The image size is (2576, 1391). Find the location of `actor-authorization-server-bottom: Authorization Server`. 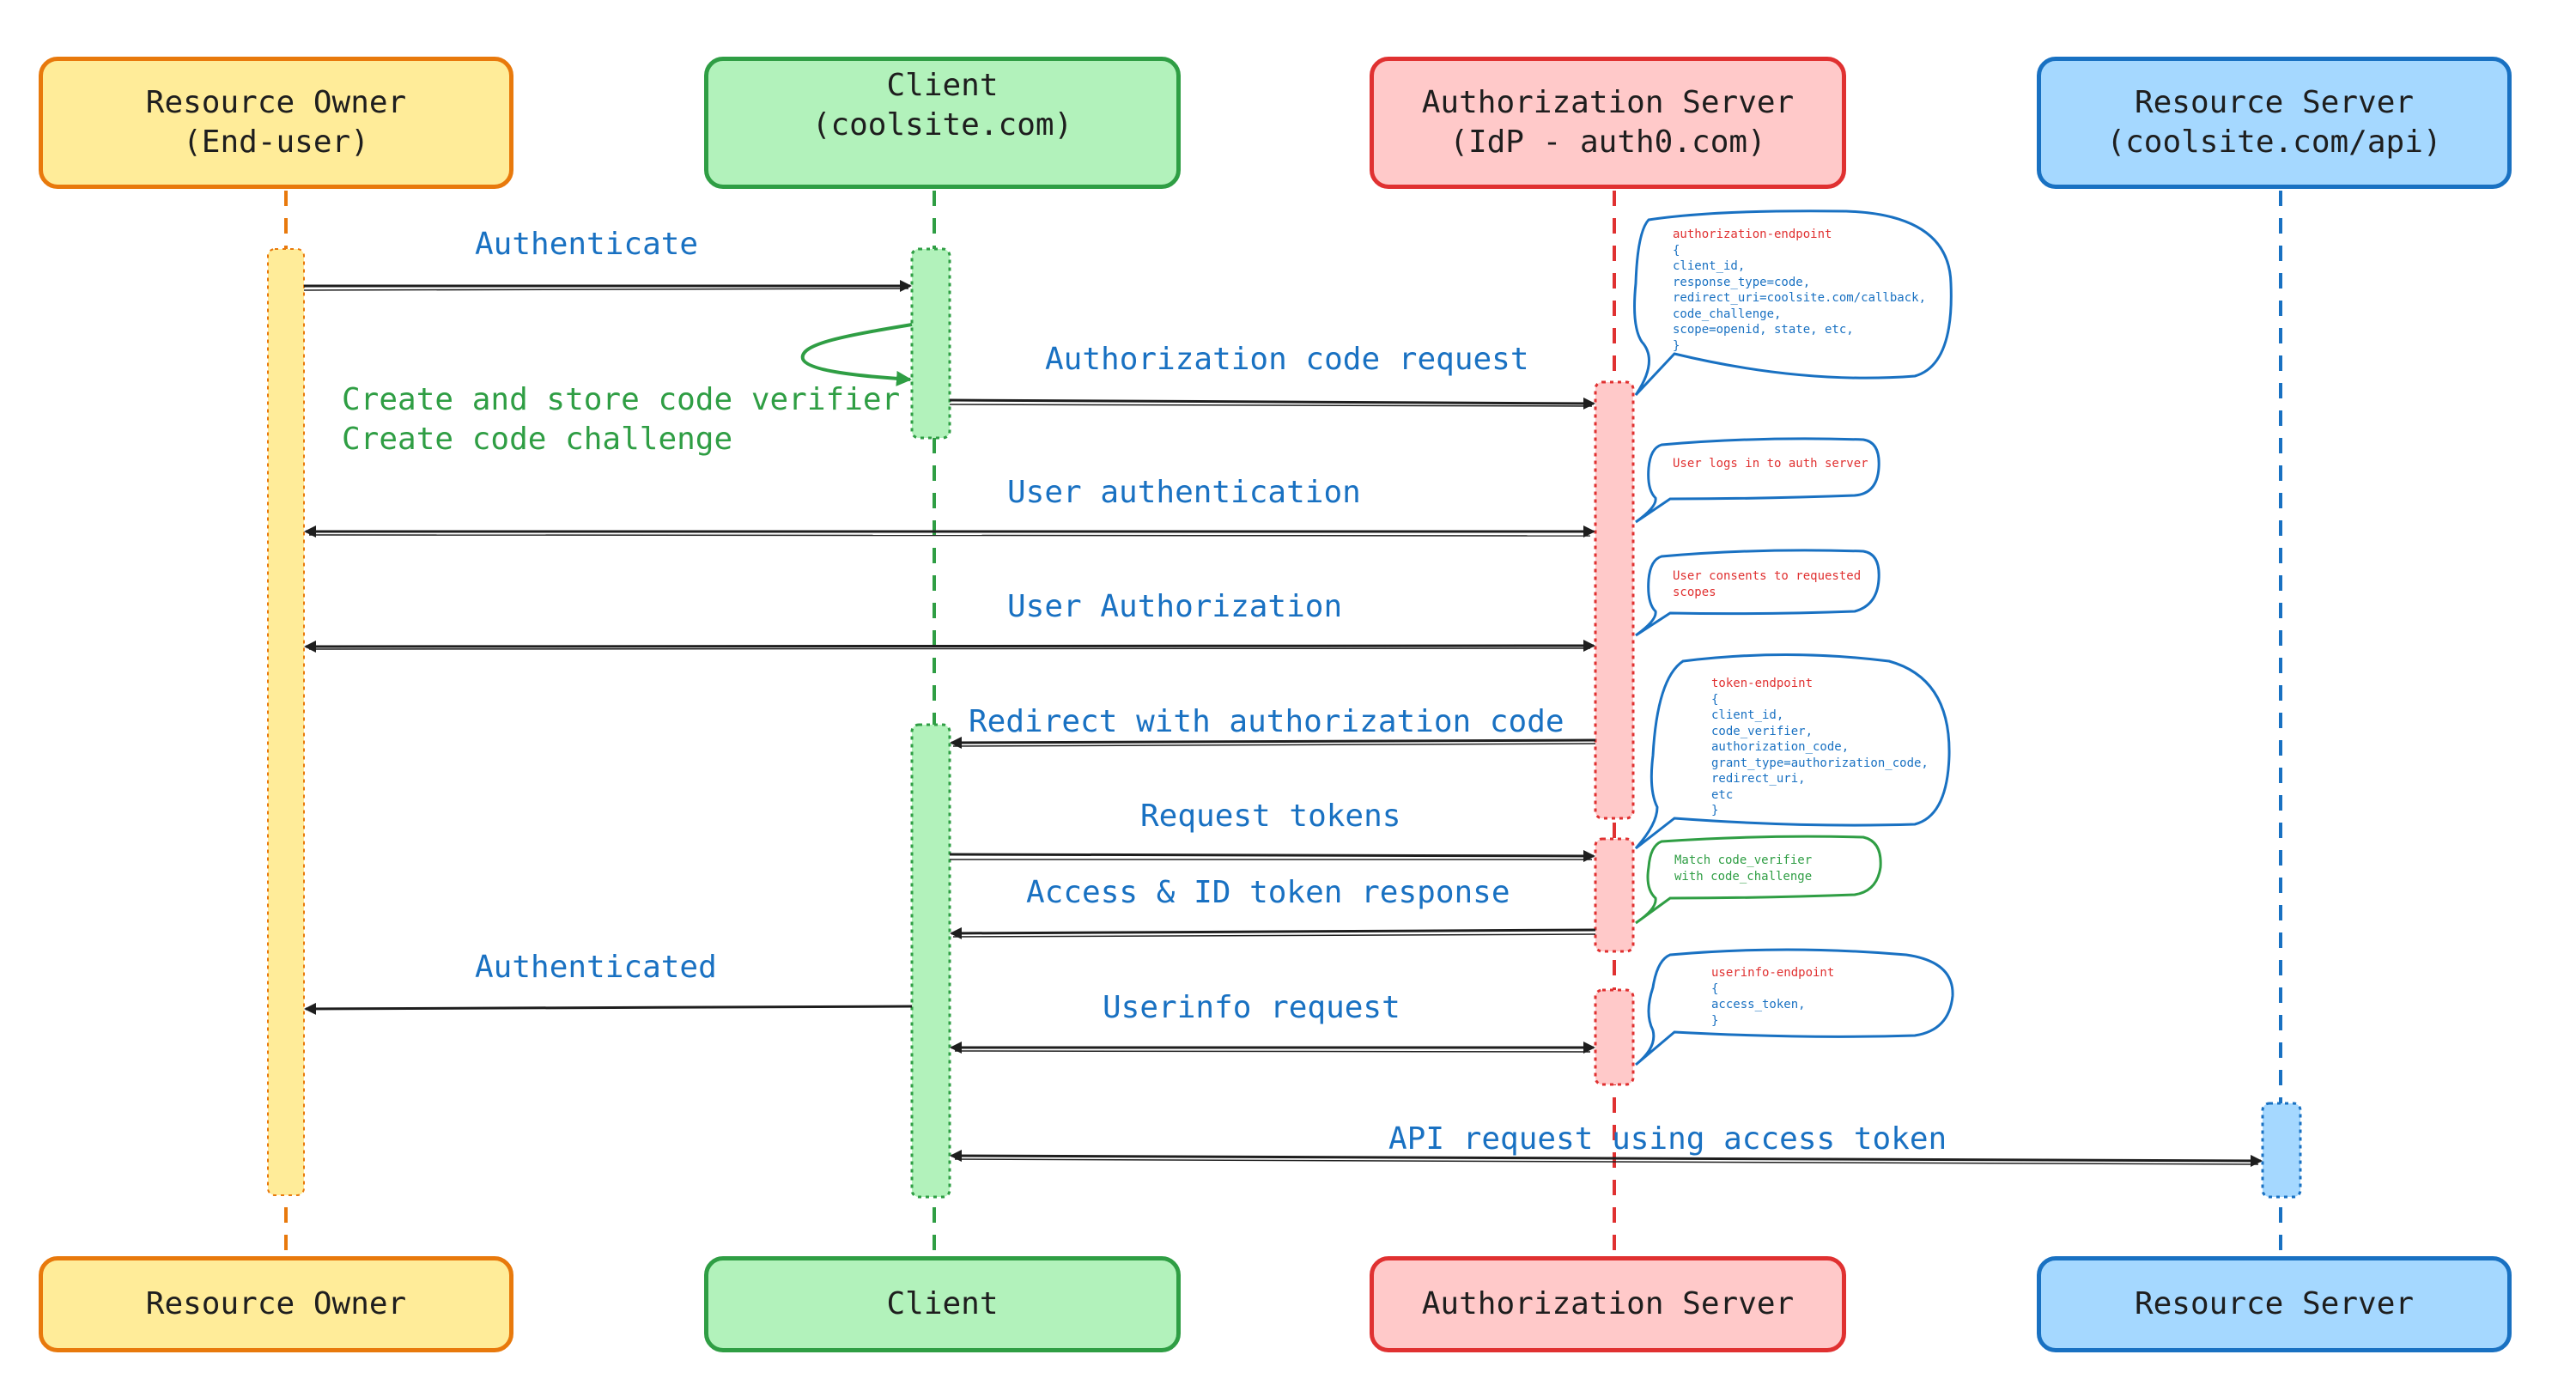

actor-authorization-server-bottom: Authorization Server is located at coordinates (1608, 1304).